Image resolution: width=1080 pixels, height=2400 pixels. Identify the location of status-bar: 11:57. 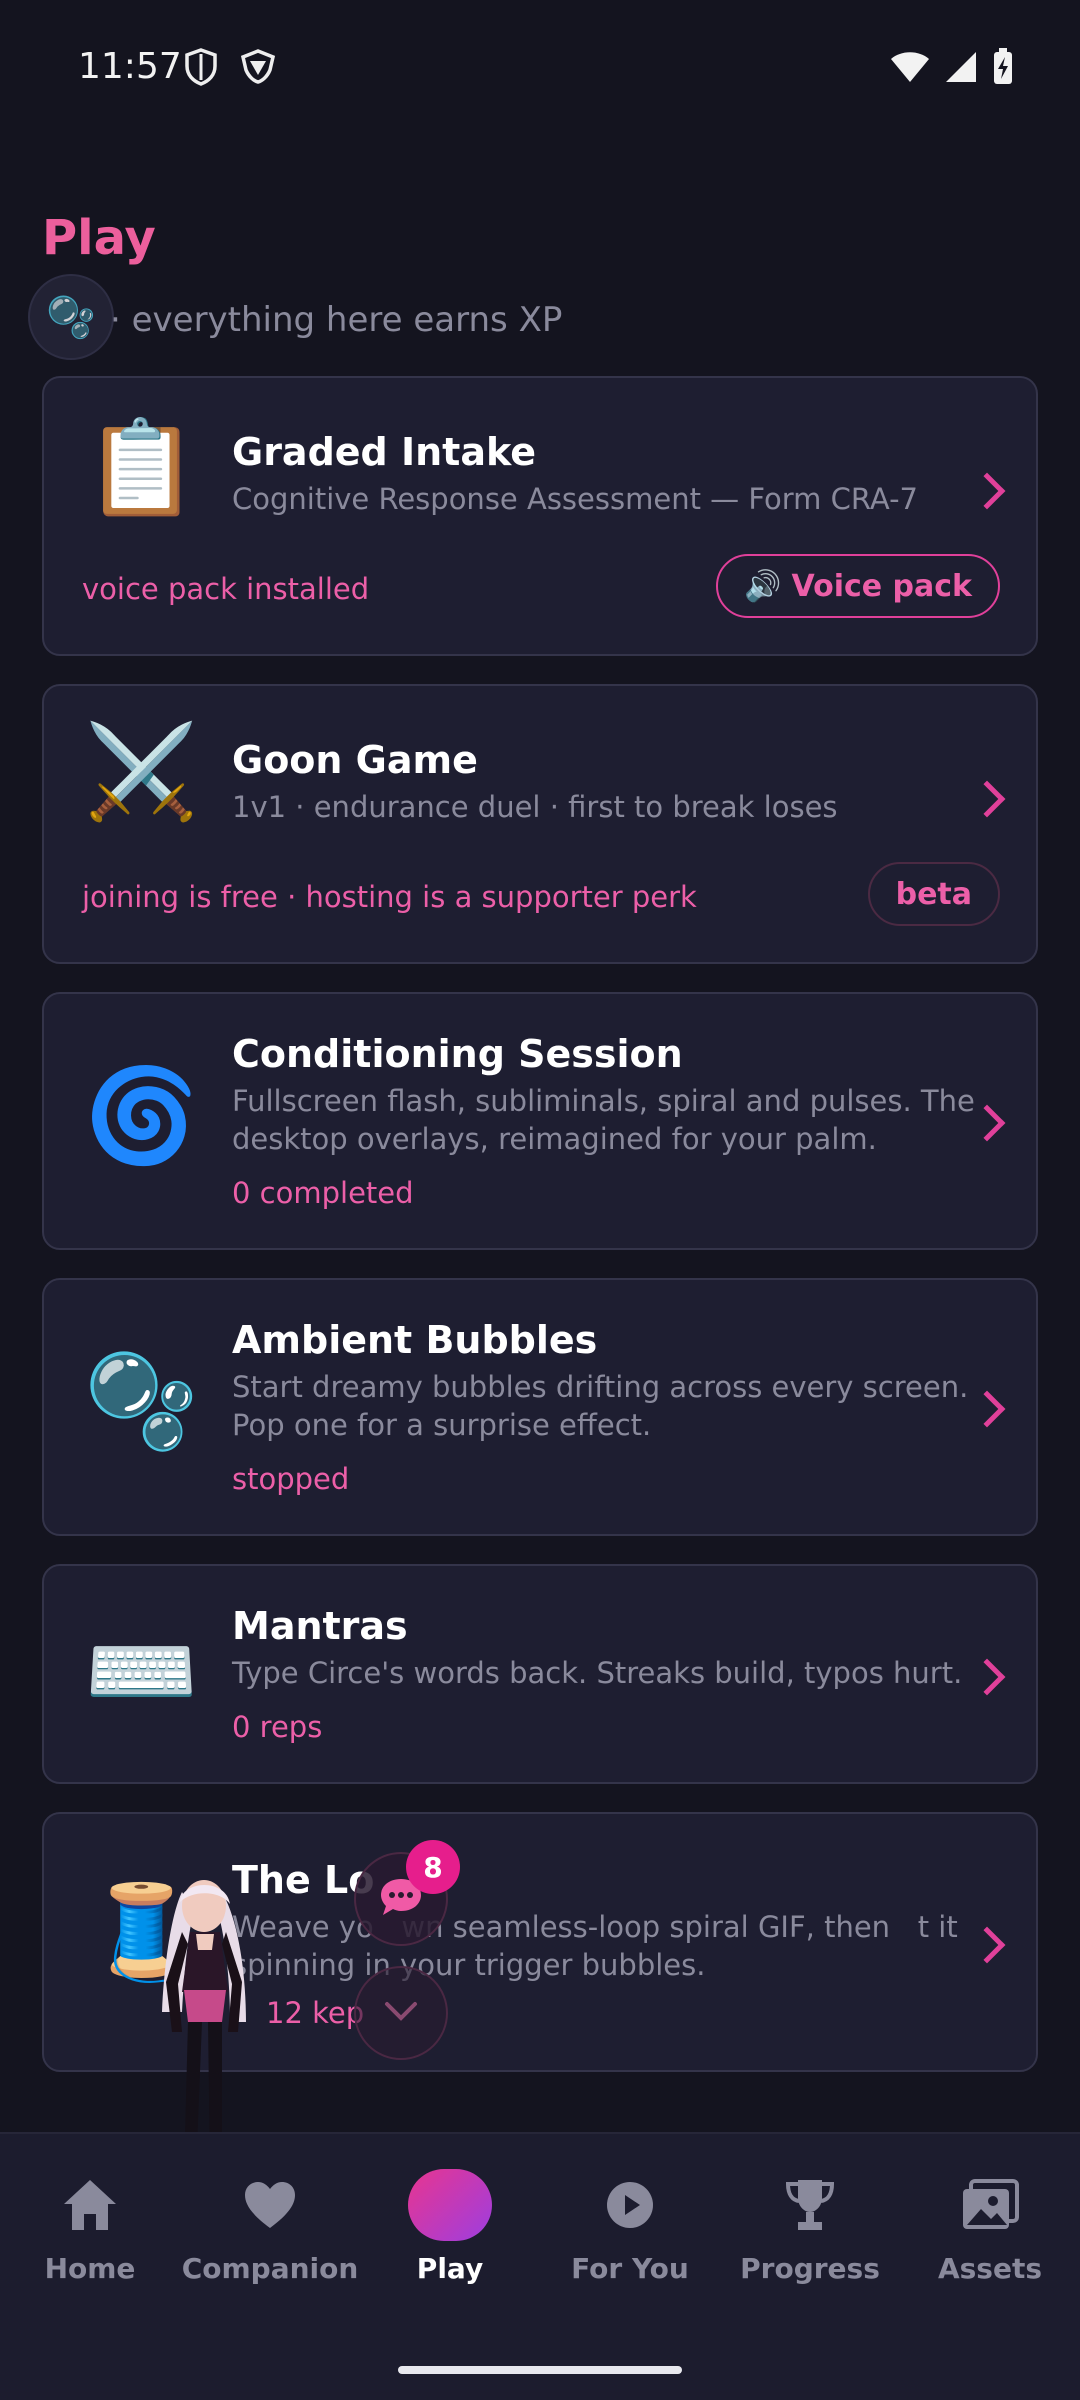
(540, 65).